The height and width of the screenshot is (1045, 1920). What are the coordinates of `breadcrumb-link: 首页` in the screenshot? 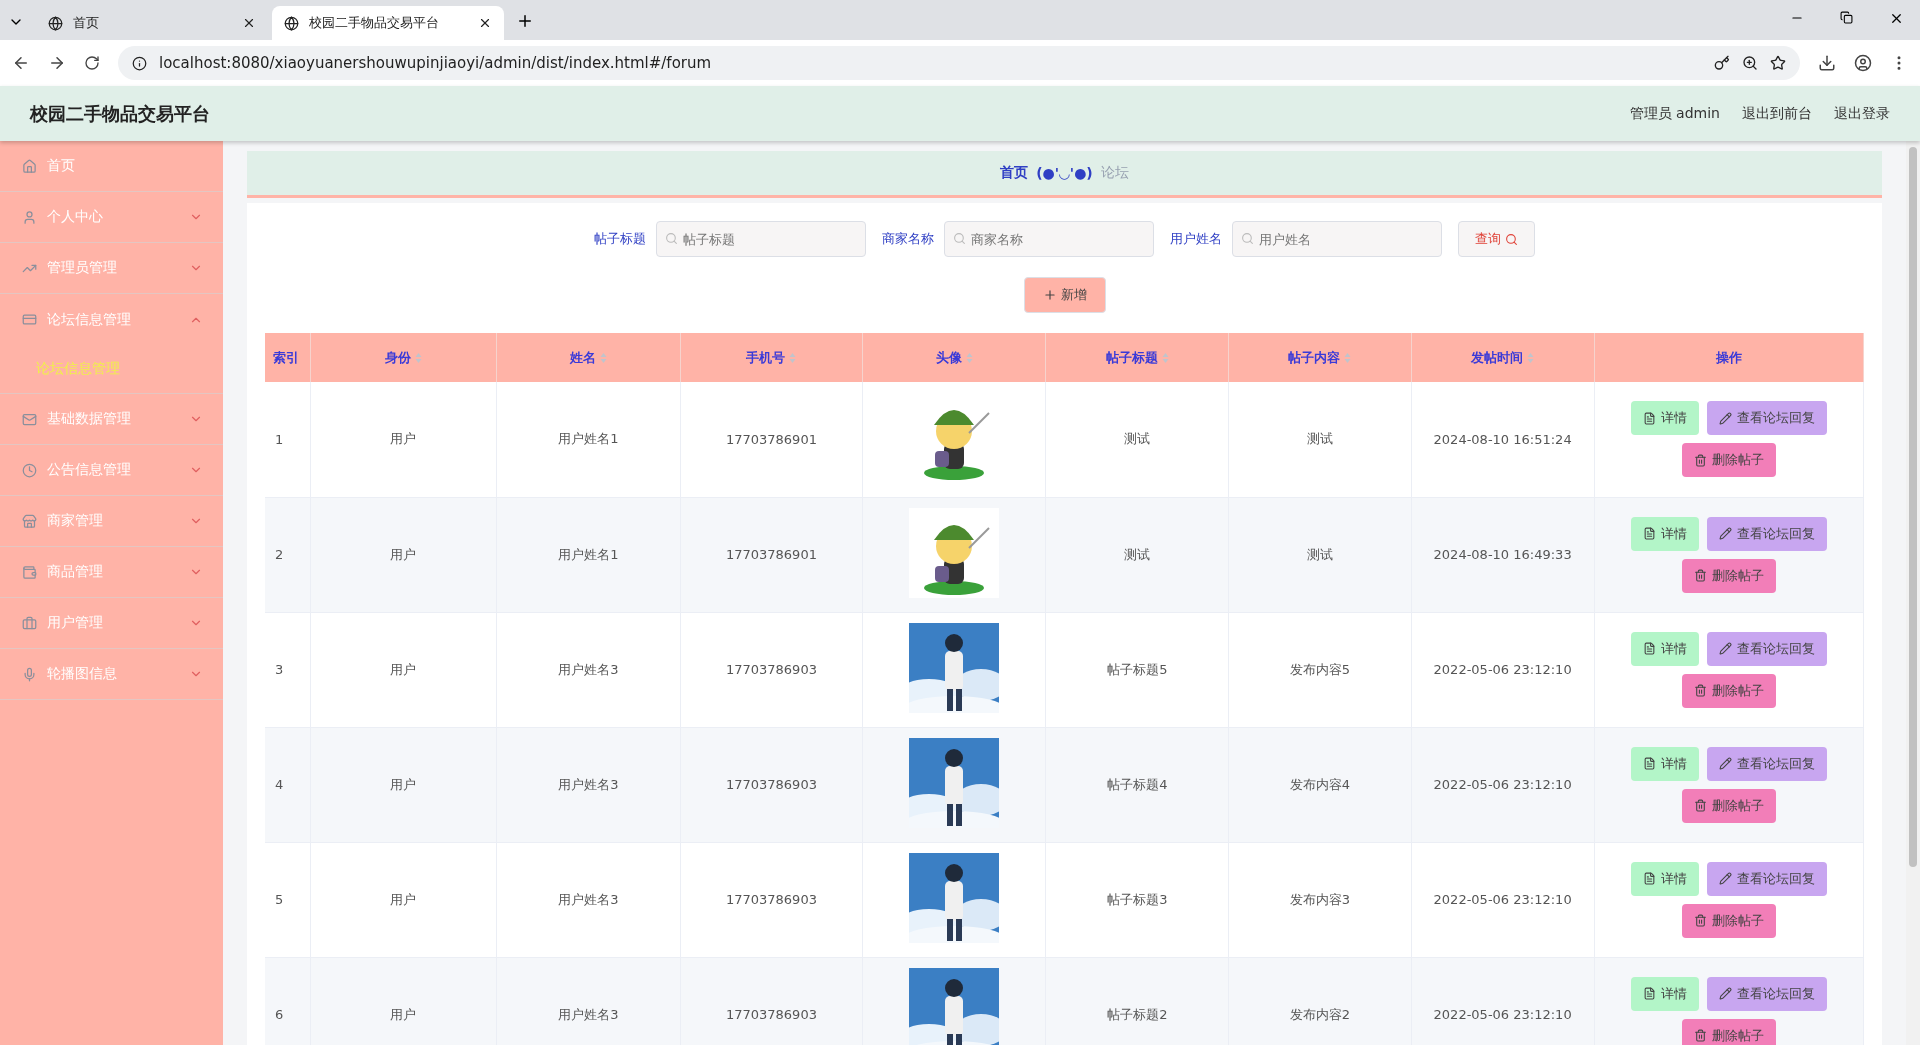 It's located at (1014, 173).